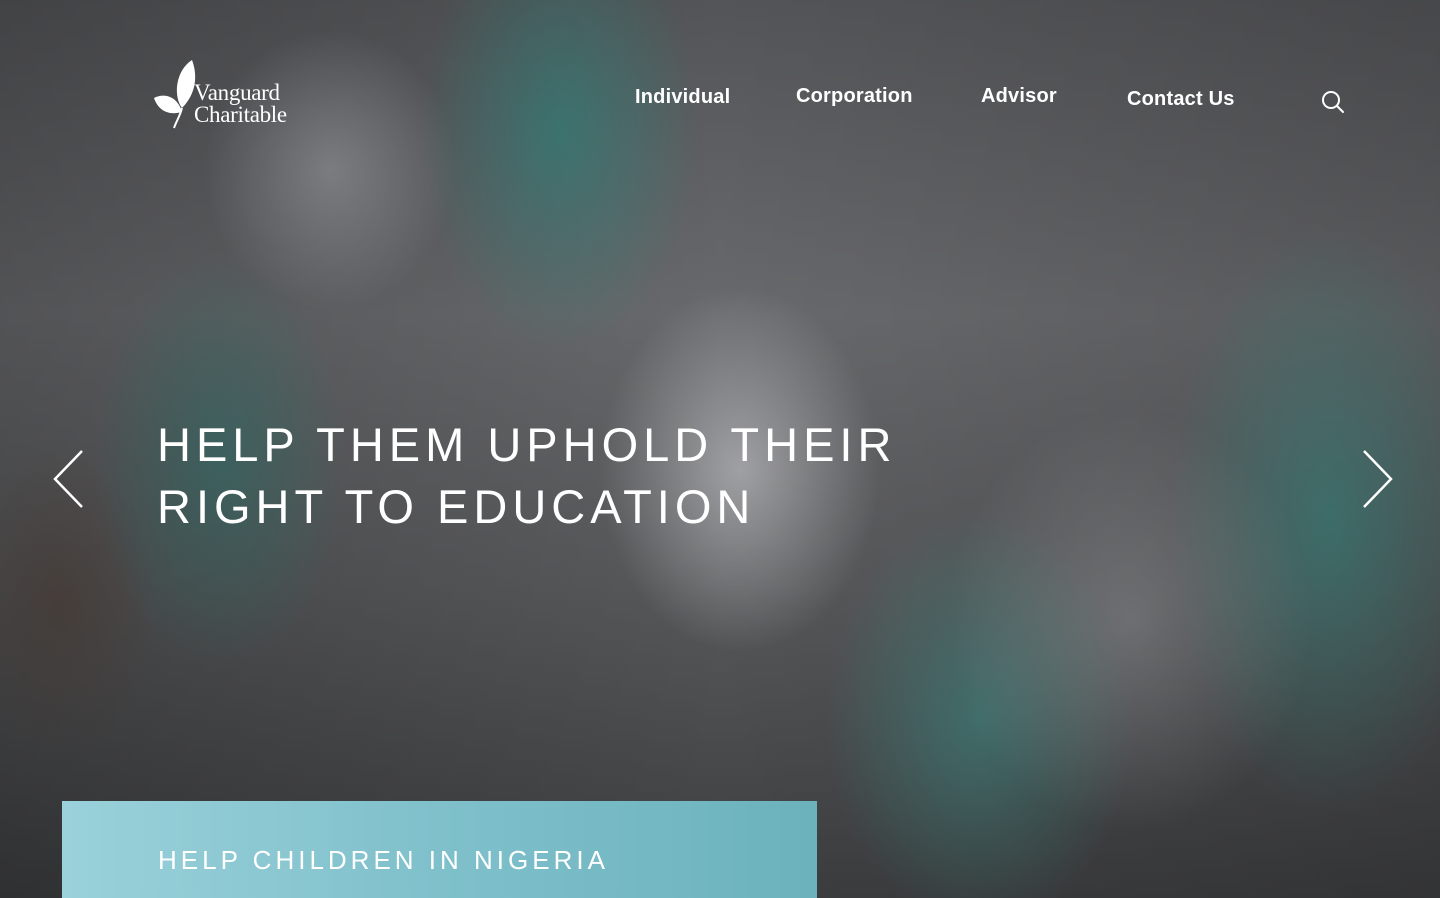  Describe the element at coordinates (527, 444) in the screenshot. I see `hero-headline-line1: HELP THEM UPHOLD THEIR` at that location.